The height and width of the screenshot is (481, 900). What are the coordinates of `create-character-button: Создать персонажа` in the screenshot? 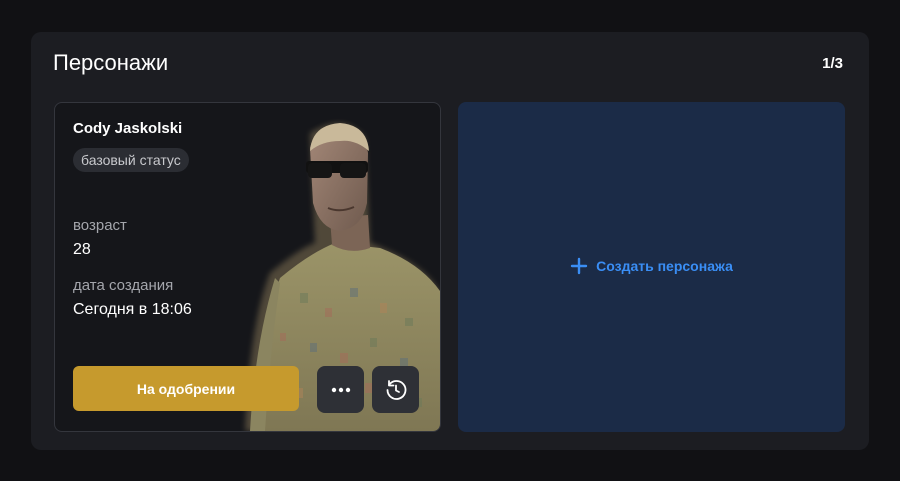 It's located at (651, 266).